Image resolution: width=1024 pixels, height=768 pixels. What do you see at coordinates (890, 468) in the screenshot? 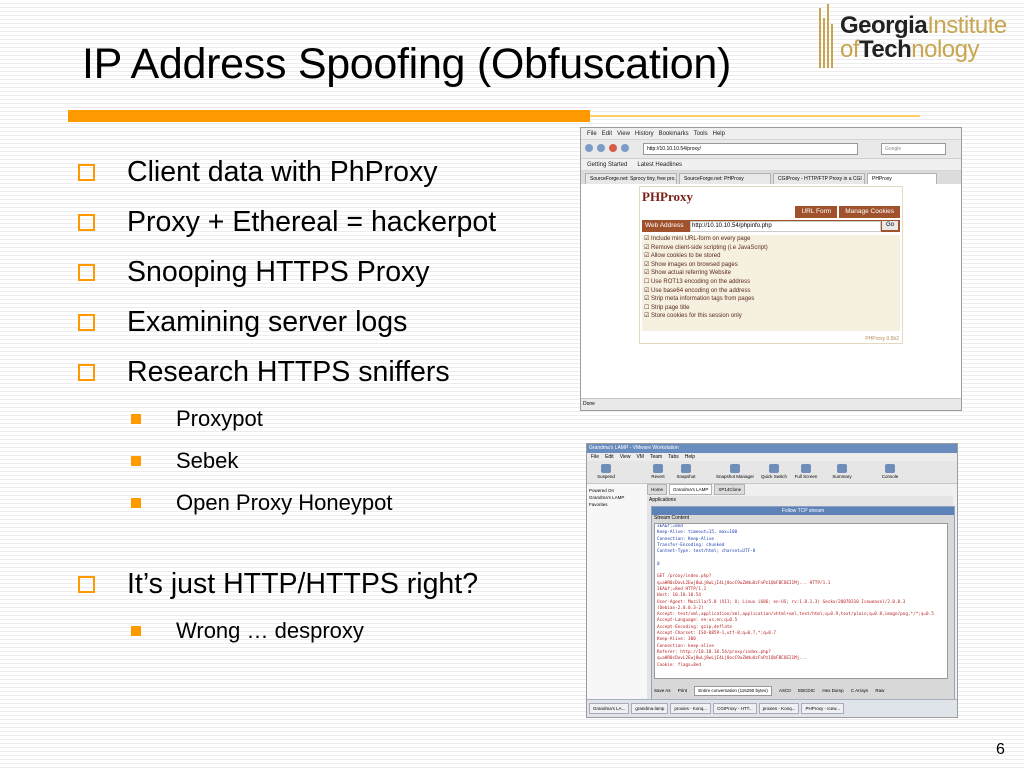
I see `console-icon` at bounding box center [890, 468].